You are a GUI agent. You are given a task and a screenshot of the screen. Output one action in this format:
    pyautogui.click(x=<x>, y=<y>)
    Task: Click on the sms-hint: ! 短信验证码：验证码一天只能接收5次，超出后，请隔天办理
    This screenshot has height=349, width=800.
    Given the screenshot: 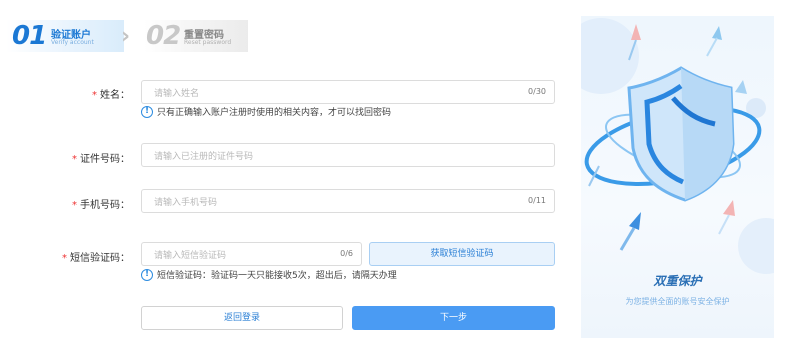 What is the action you would take?
    pyautogui.click(x=269, y=274)
    